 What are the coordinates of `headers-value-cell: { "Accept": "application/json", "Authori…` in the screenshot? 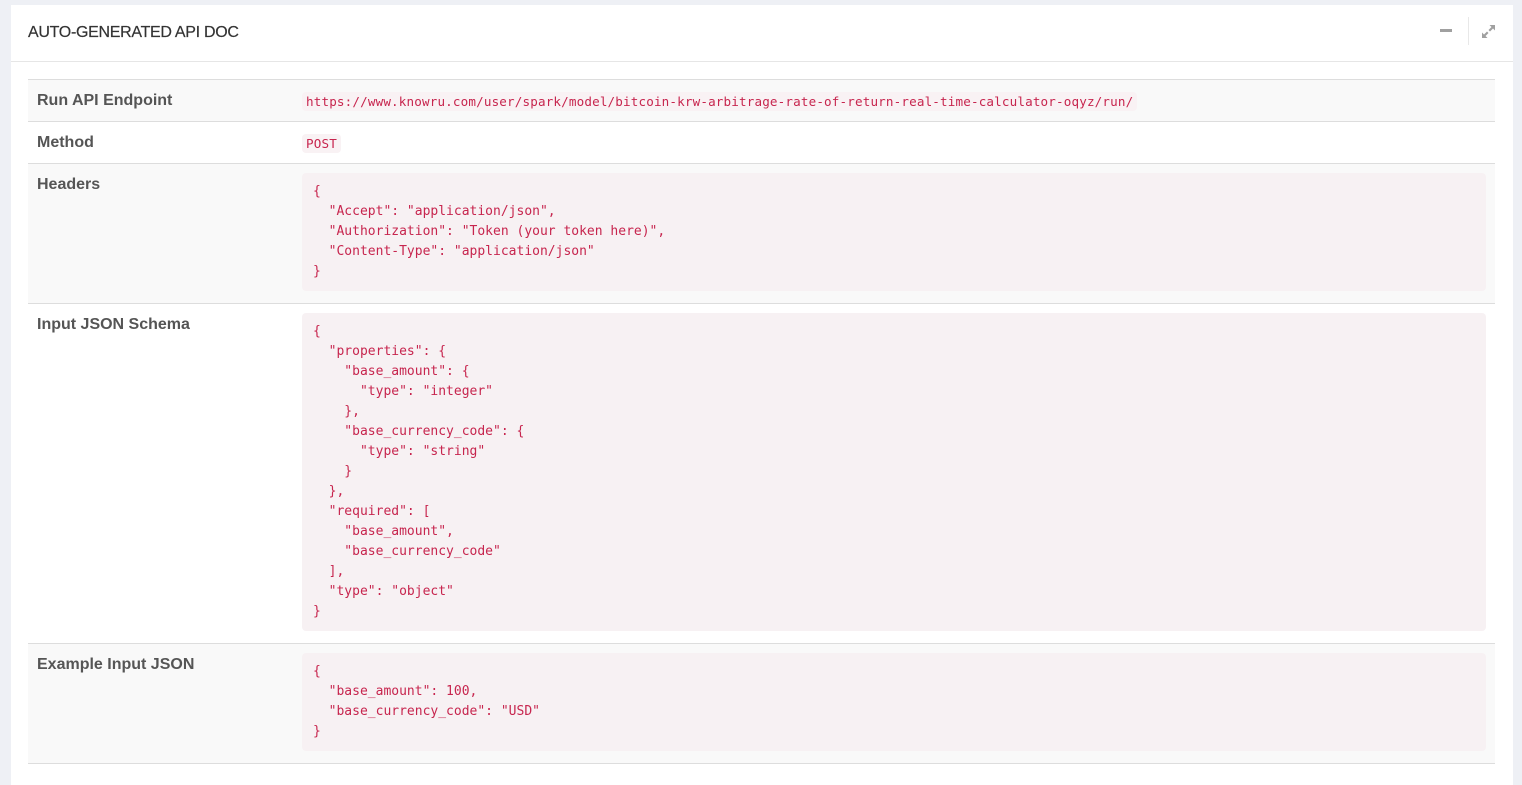 It's located at (894, 233).